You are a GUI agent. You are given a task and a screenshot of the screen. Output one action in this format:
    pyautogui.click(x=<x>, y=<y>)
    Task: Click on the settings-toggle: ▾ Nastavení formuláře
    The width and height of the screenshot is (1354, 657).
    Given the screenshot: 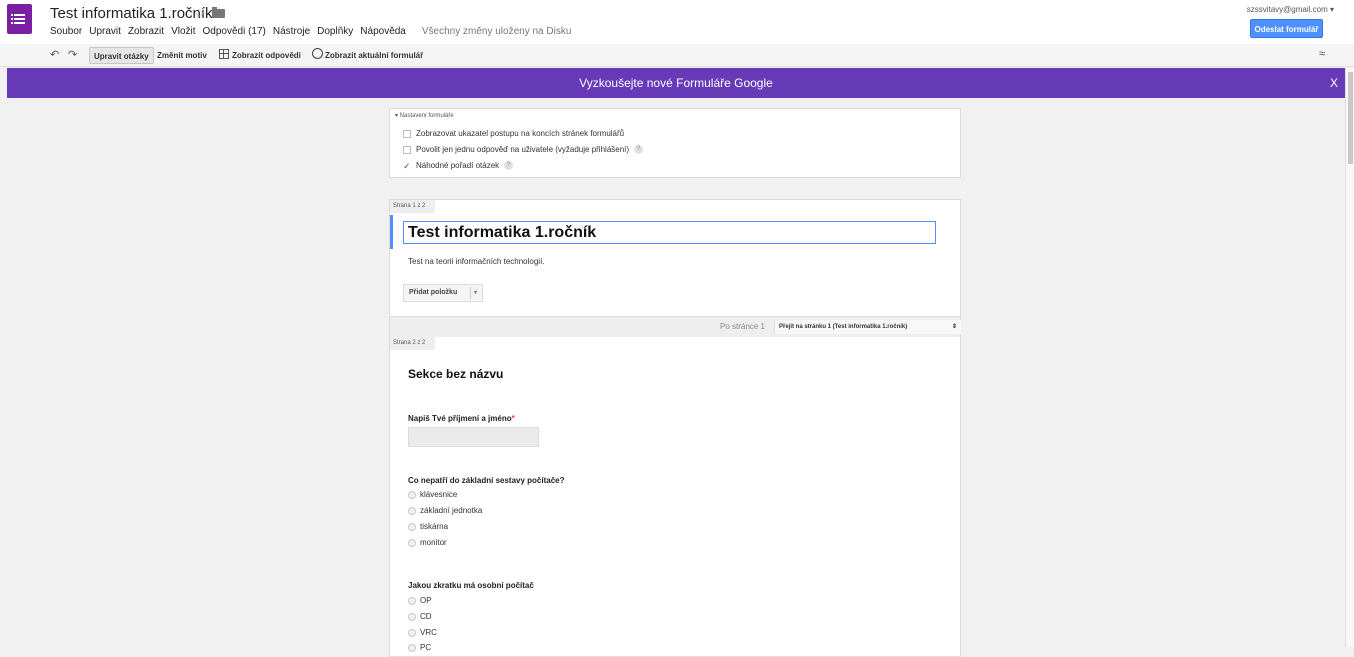 What is the action you would take?
    pyautogui.click(x=424, y=115)
    